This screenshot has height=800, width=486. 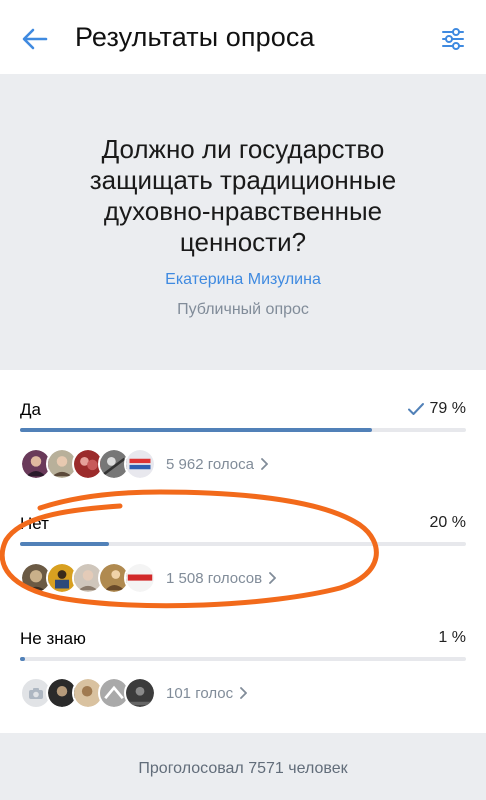 I want to click on total-voters: Проголосовал 7571 человек, so click(x=243, y=768).